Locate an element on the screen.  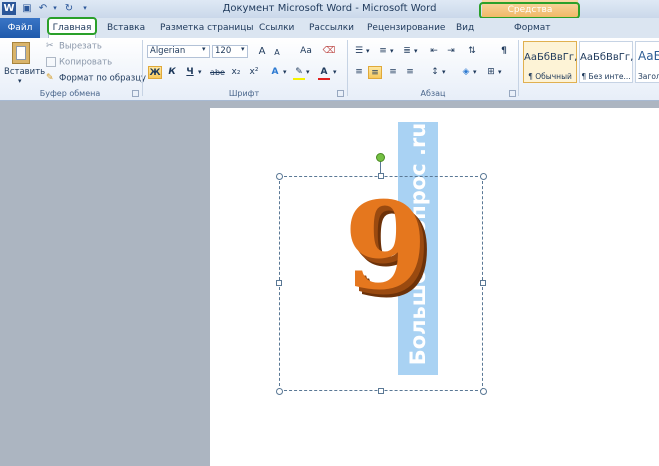
text-effects-dropdown-icon: ▾ is located at coordinates (285, 72).